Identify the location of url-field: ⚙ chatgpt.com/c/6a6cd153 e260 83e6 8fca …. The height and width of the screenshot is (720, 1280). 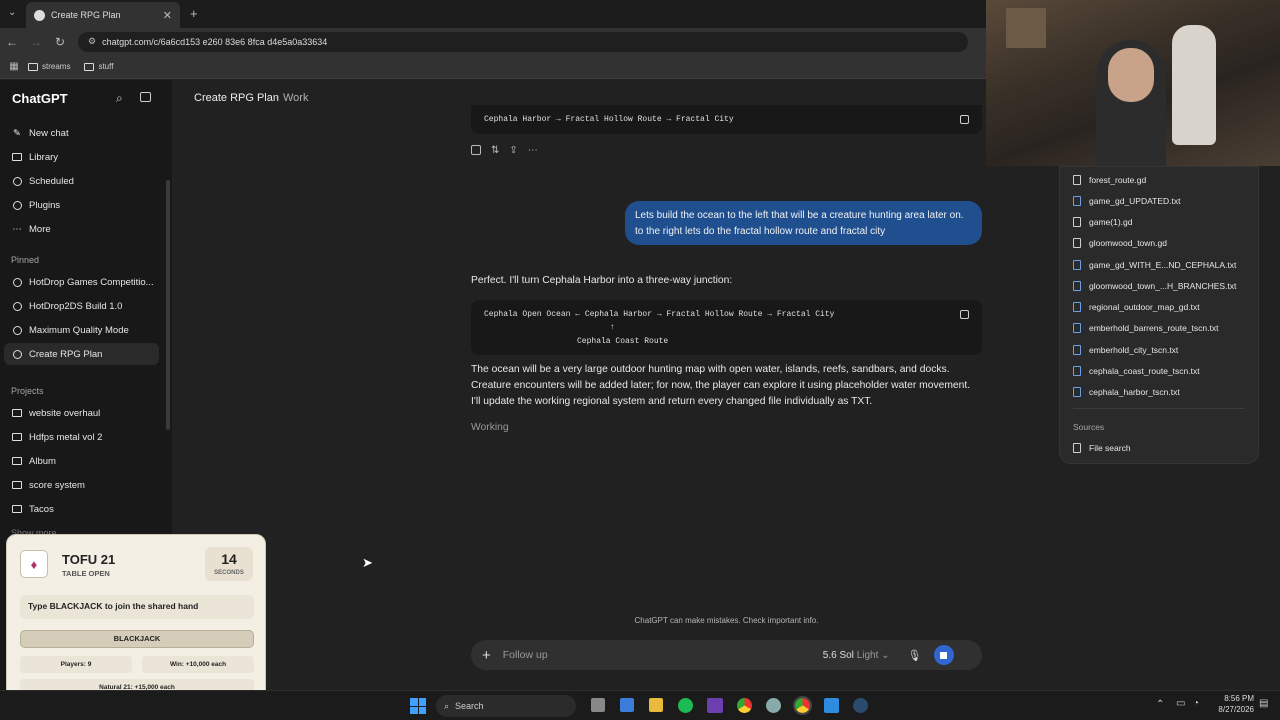
(523, 41).